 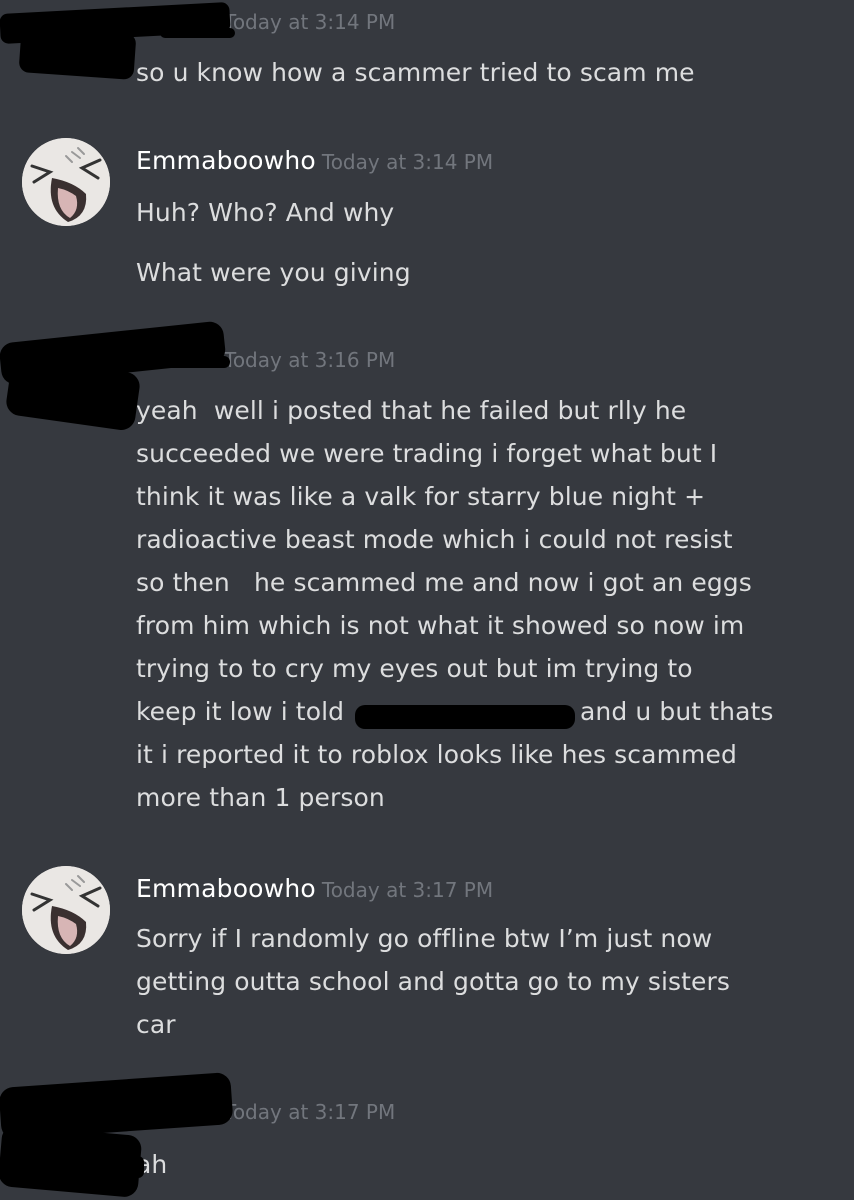 What do you see at coordinates (265, 212) in the screenshot?
I see `message-text: Huh? Who? And why` at bounding box center [265, 212].